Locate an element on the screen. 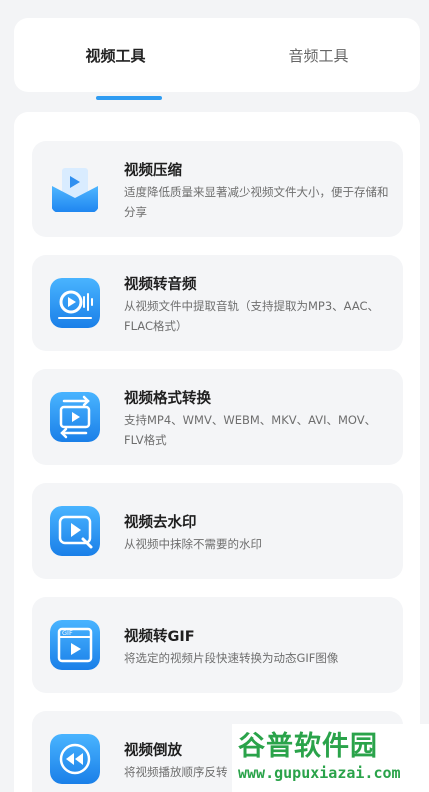 This screenshot has width=429, height=792. tool-title: 视频转GIF is located at coordinates (159, 637).